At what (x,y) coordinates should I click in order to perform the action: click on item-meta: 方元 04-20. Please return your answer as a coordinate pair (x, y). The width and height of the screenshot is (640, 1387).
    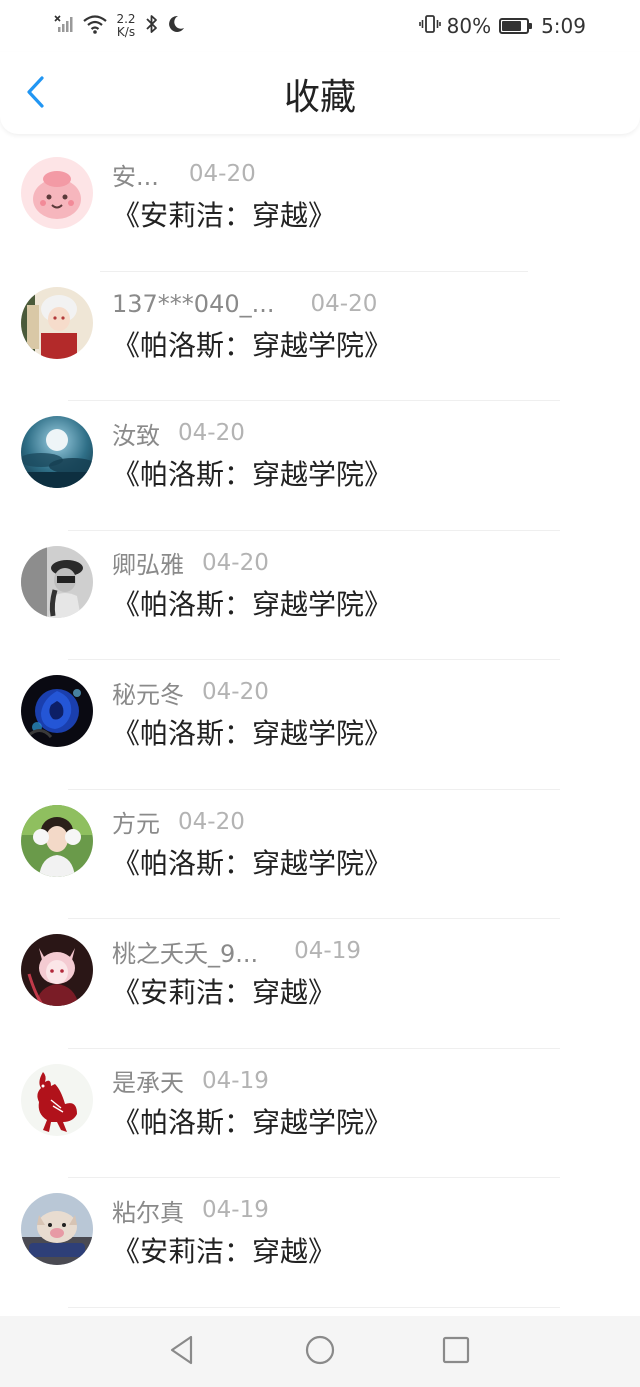
    Looking at the image, I should click on (178, 822).